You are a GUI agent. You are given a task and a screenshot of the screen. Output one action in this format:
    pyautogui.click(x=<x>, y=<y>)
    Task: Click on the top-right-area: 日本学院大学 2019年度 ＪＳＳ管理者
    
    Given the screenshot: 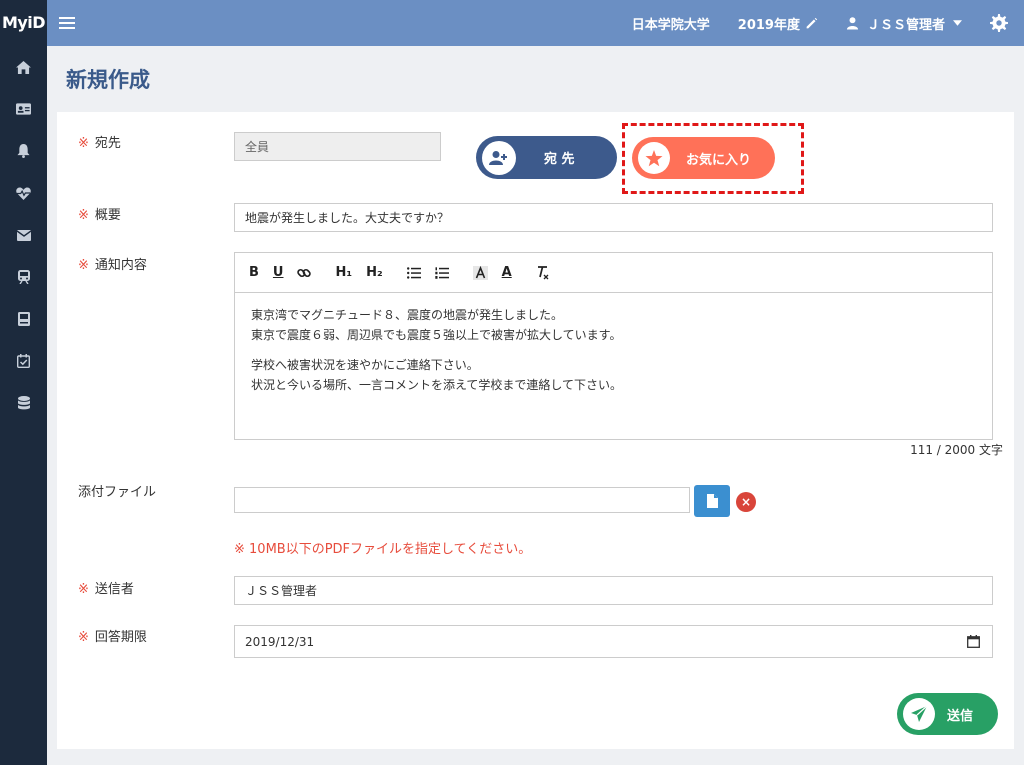 What is the action you would take?
    pyautogui.click(x=828, y=23)
    